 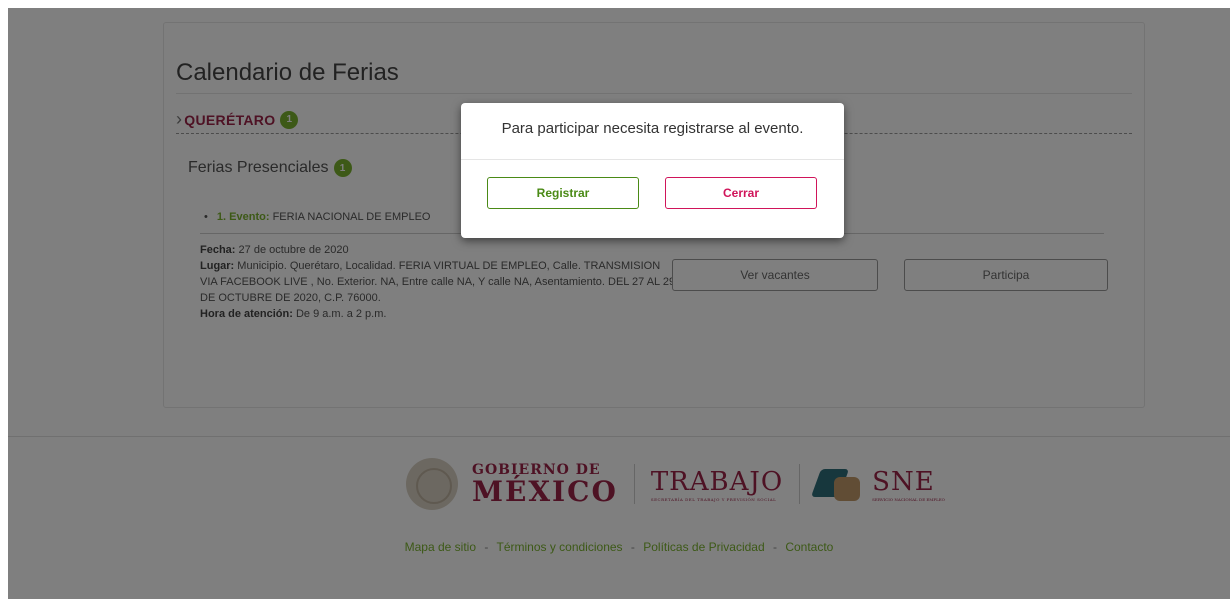 What do you see at coordinates (563, 193) in the screenshot?
I see `register-button: Registrar` at bounding box center [563, 193].